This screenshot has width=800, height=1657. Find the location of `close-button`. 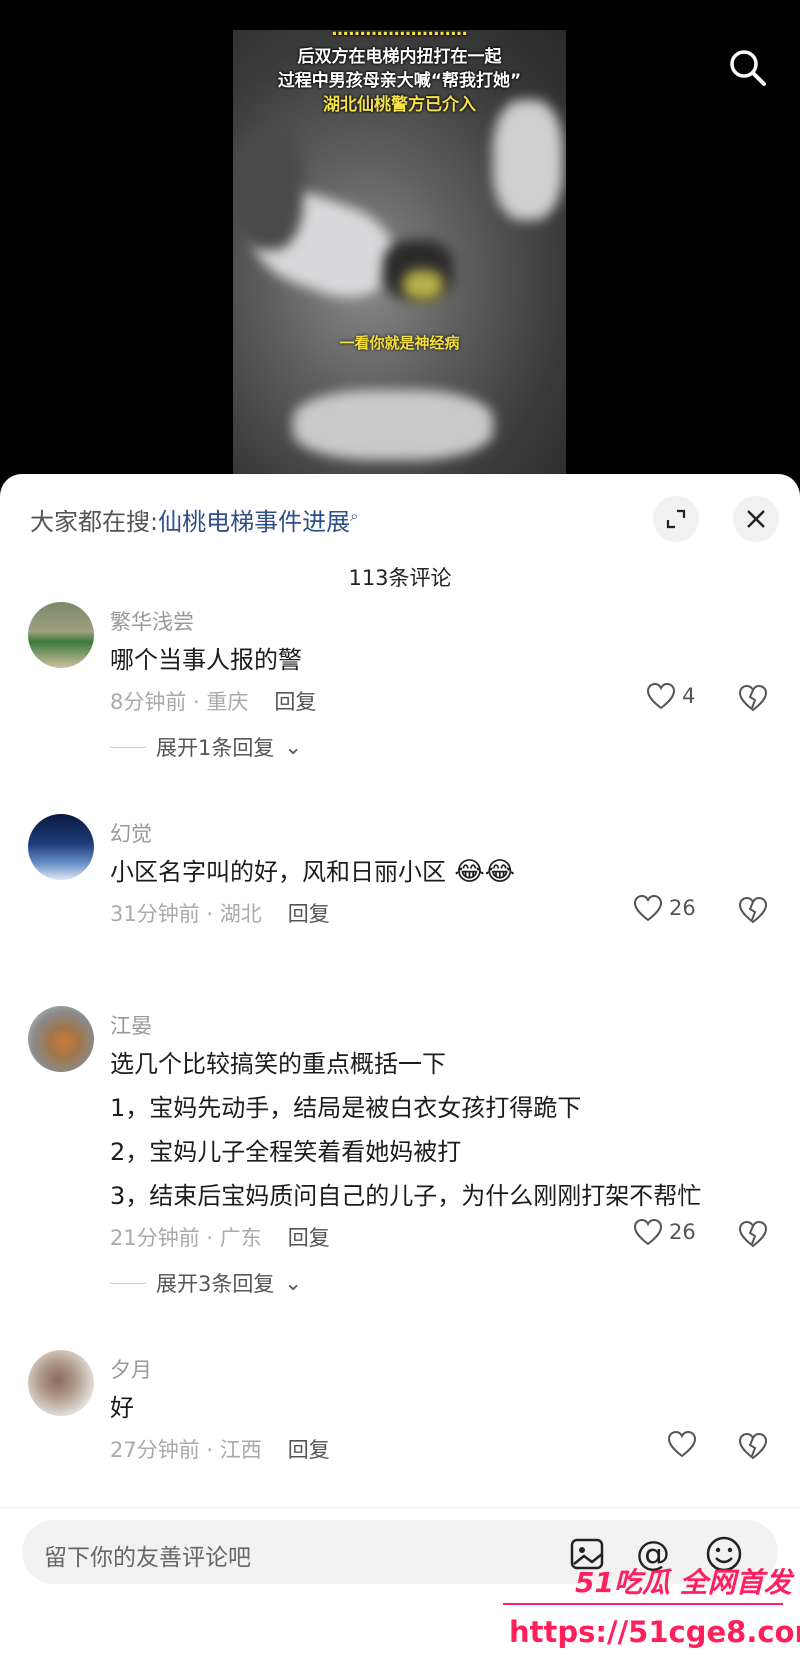

close-button is located at coordinates (756, 519).